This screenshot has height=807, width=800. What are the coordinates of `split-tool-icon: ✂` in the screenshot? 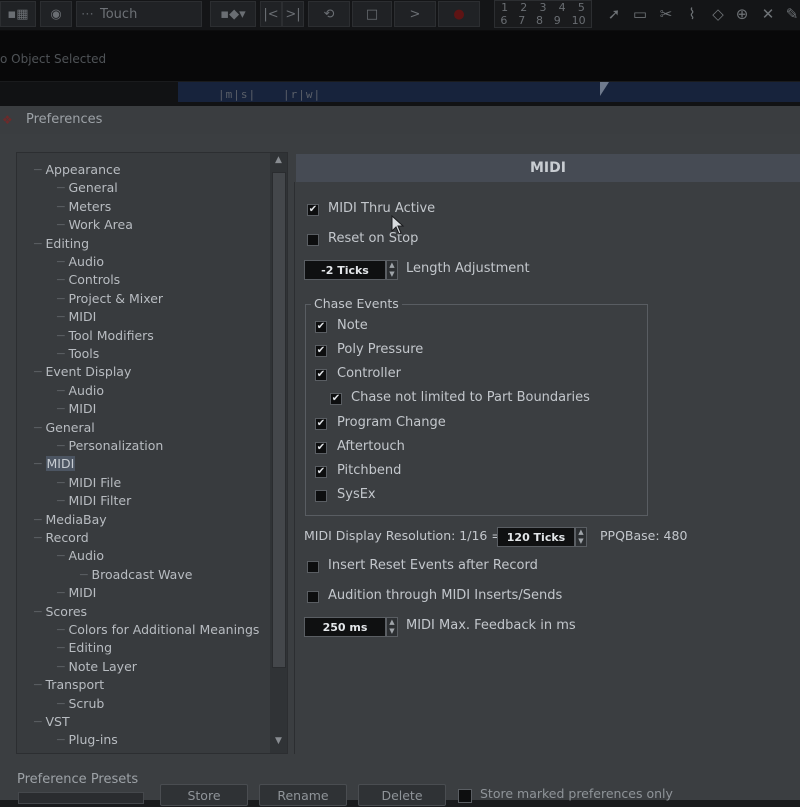 It's located at (666, 14).